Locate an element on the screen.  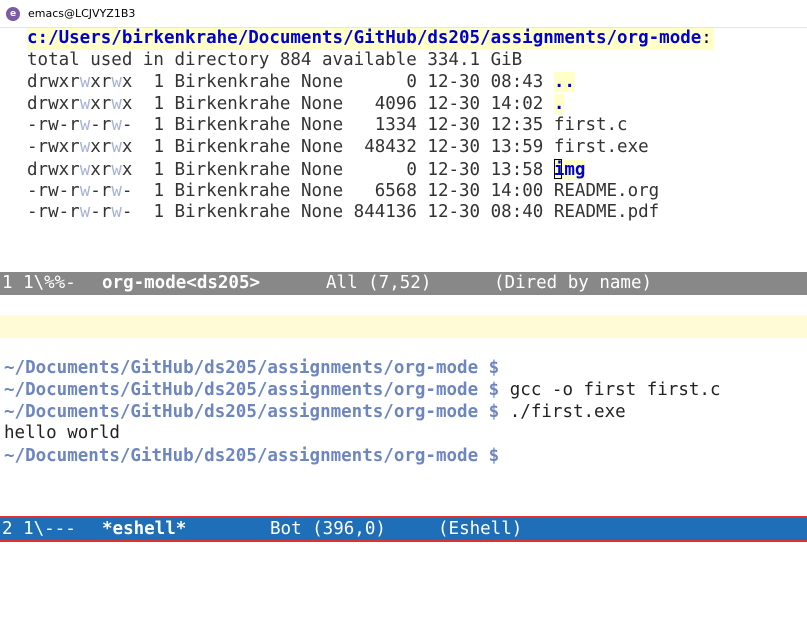
modeline-position: All (7,52) is located at coordinates (379, 283).